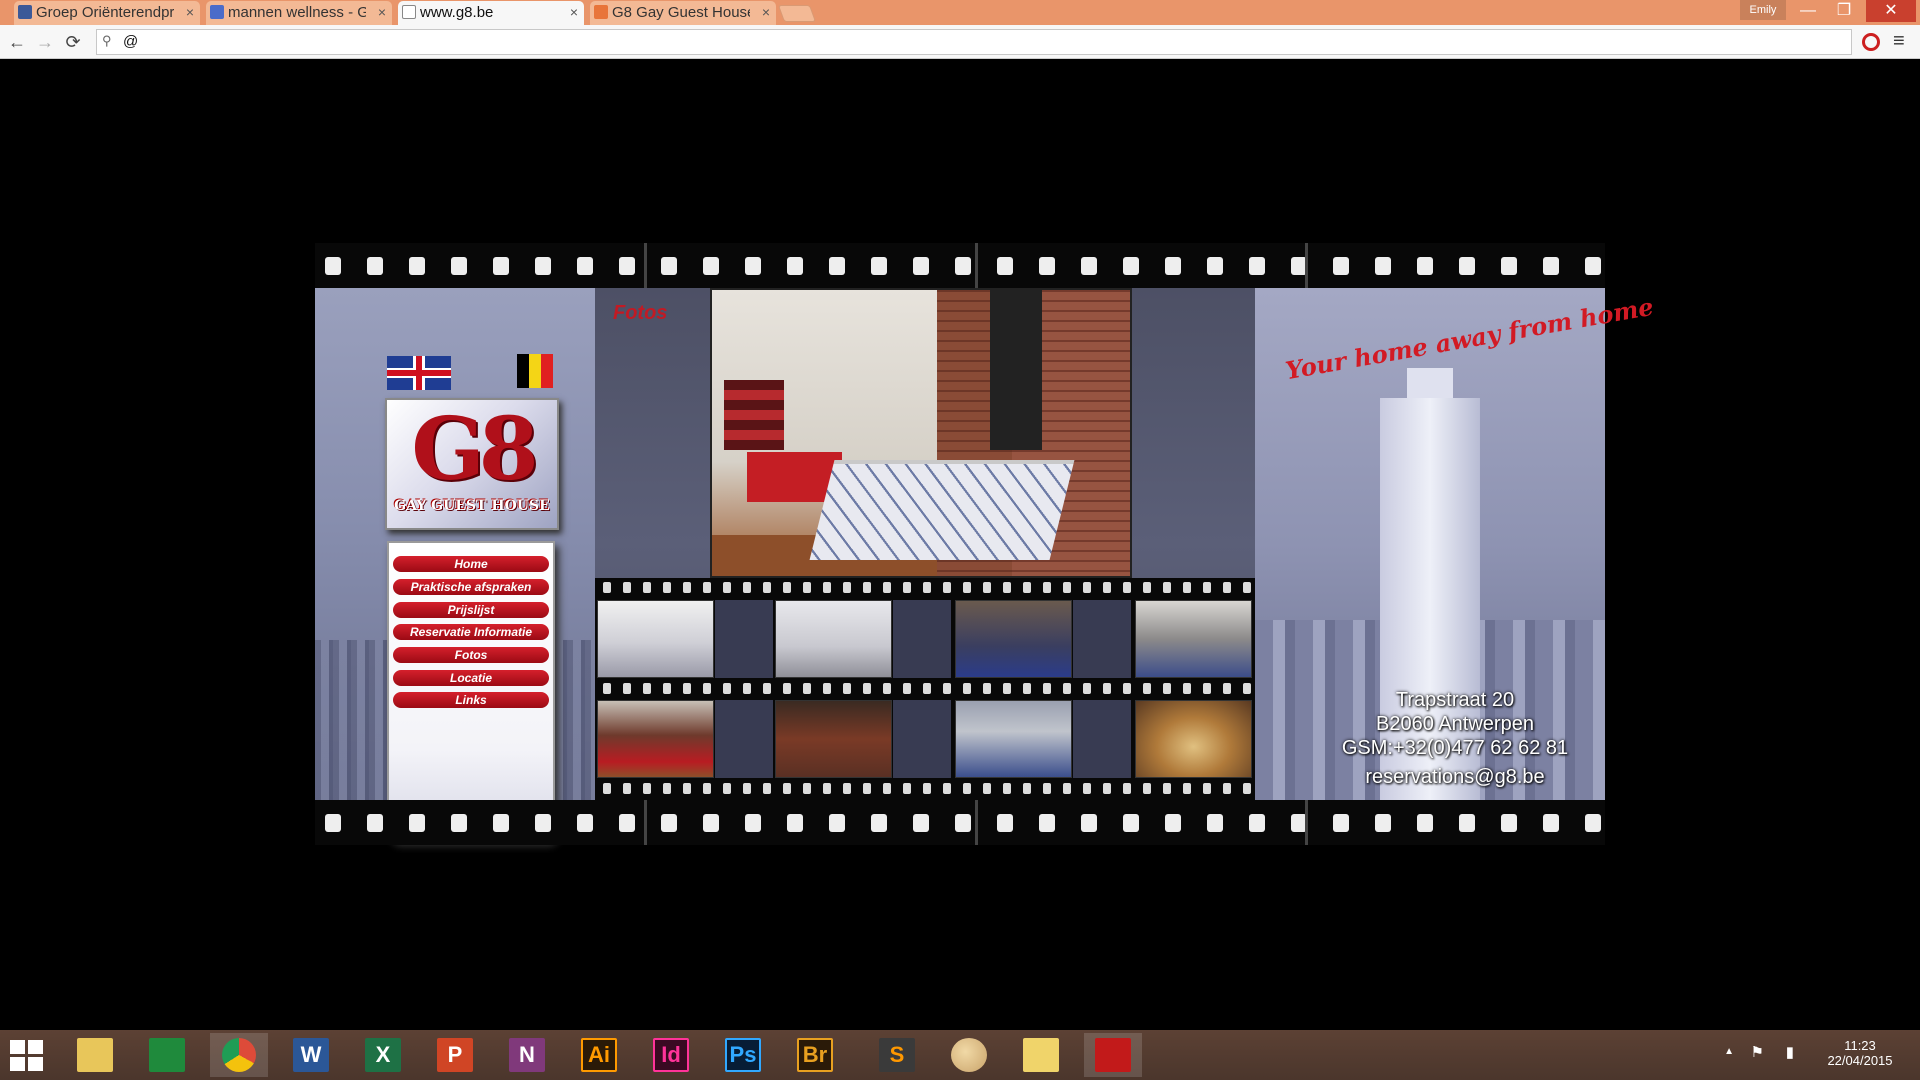 This screenshot has height=1080, width=1920. What do you see at coordinates (960, 822) in the screenshot?
I see `film-strip-bottom` at bounding box center [960, 822].